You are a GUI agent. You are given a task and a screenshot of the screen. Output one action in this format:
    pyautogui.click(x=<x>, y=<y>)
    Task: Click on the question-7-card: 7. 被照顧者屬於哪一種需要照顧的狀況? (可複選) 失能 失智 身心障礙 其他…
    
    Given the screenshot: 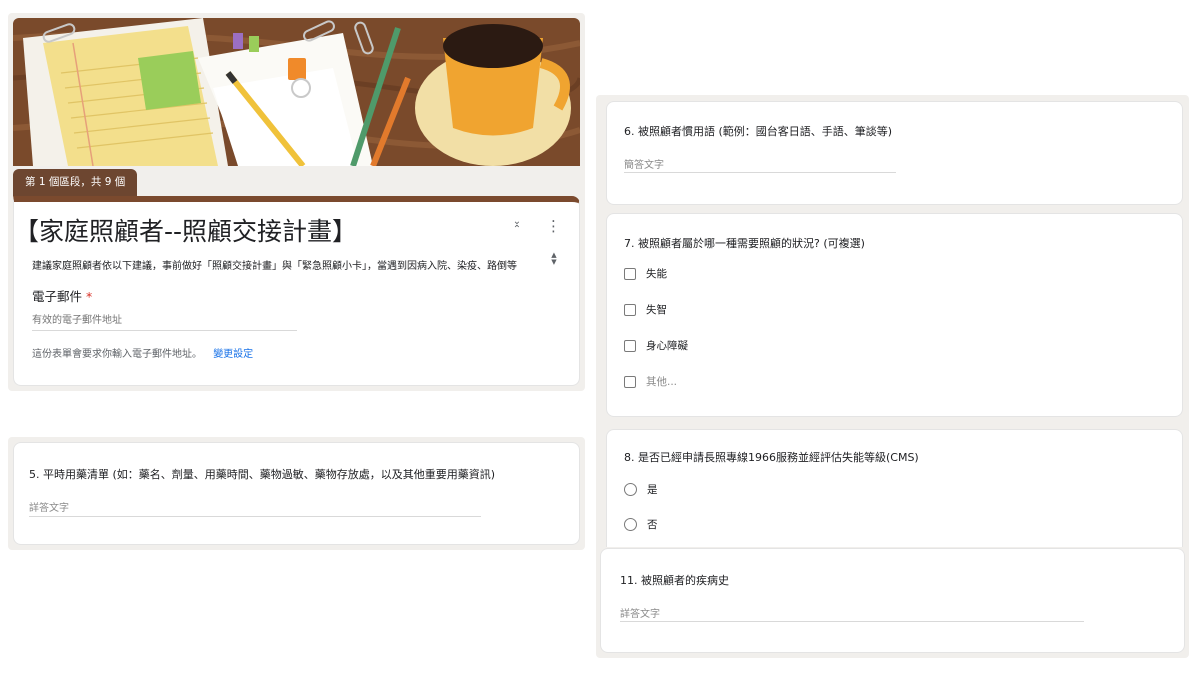 What is the action you would take?
    pyautogui.click(x=894, y=315)
    